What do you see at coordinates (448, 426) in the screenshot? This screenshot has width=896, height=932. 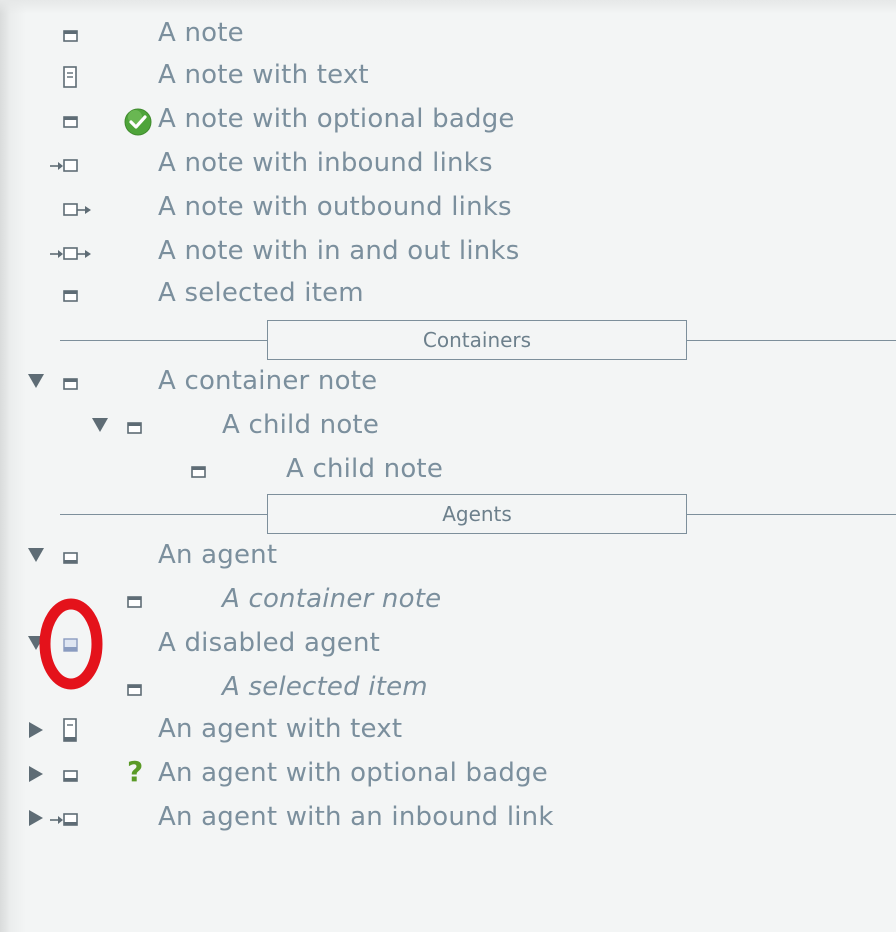 I see `list-item-child: A child note` at bounding box center [448, 426].